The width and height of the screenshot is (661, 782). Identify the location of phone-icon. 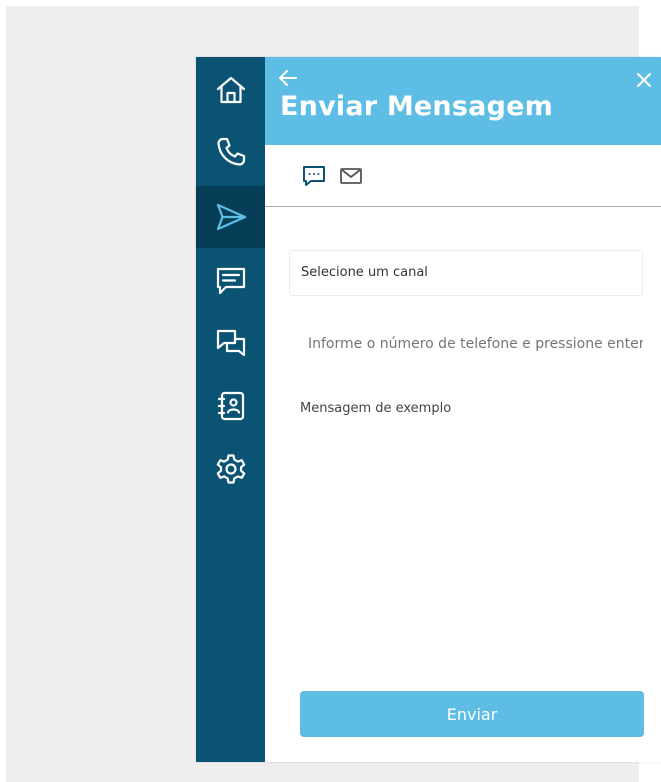
(230, 151).